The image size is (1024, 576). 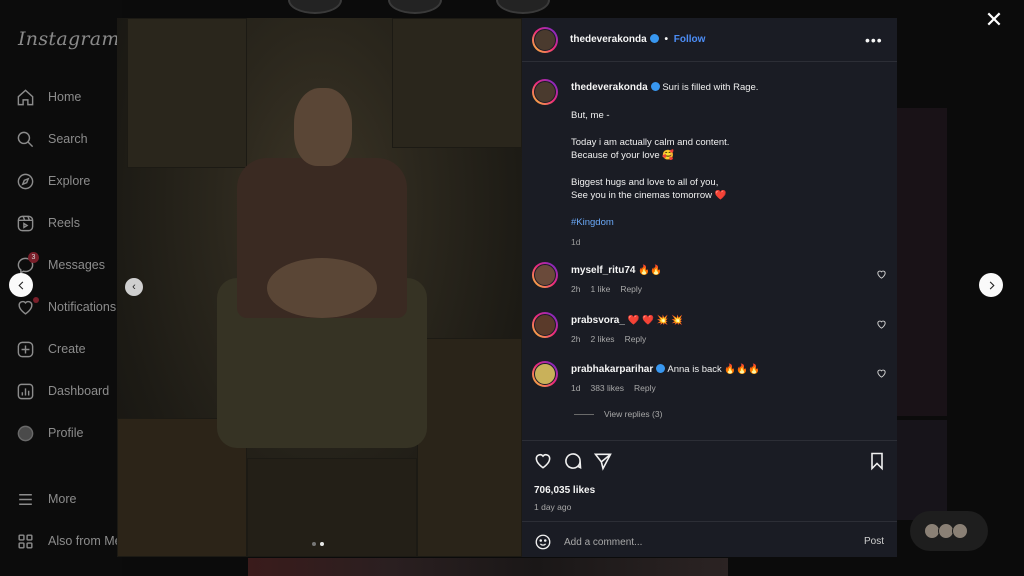 I want to click on sidebar-item-label: Search, so click(x=68, y=139).